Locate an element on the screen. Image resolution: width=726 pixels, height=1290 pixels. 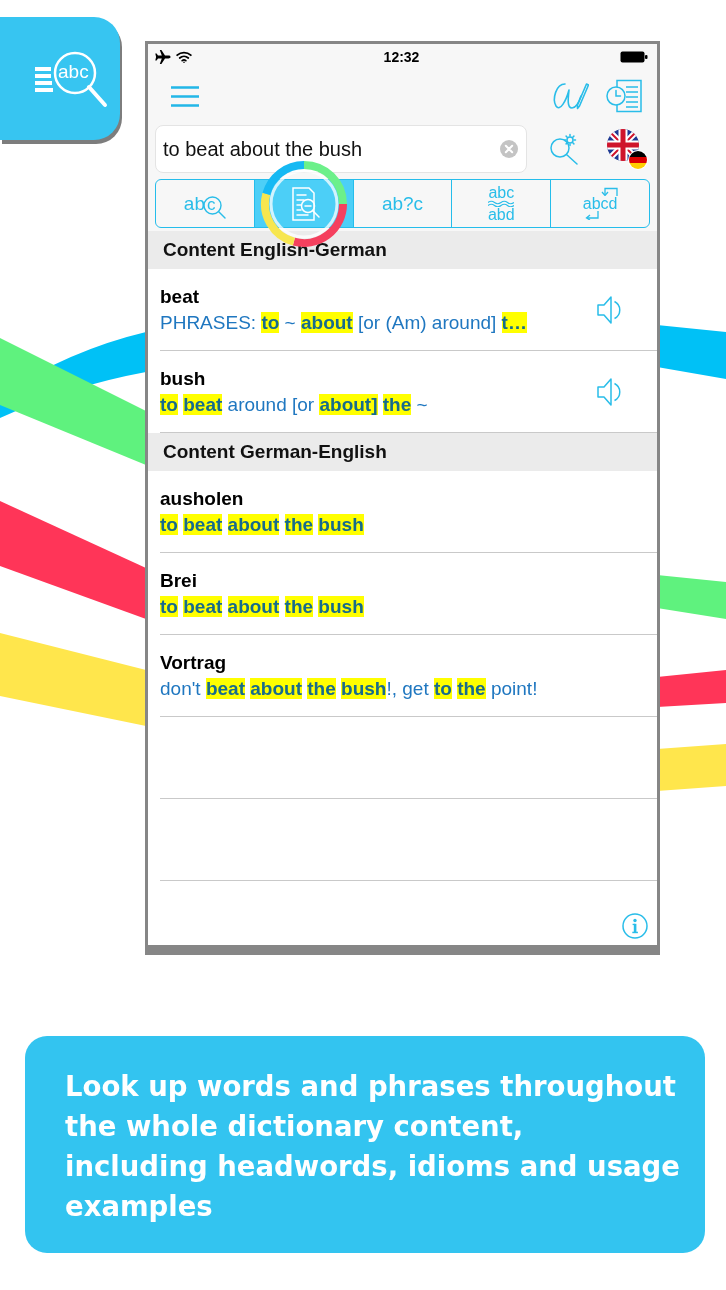
battery-icon is located at coordinates (634, 57).